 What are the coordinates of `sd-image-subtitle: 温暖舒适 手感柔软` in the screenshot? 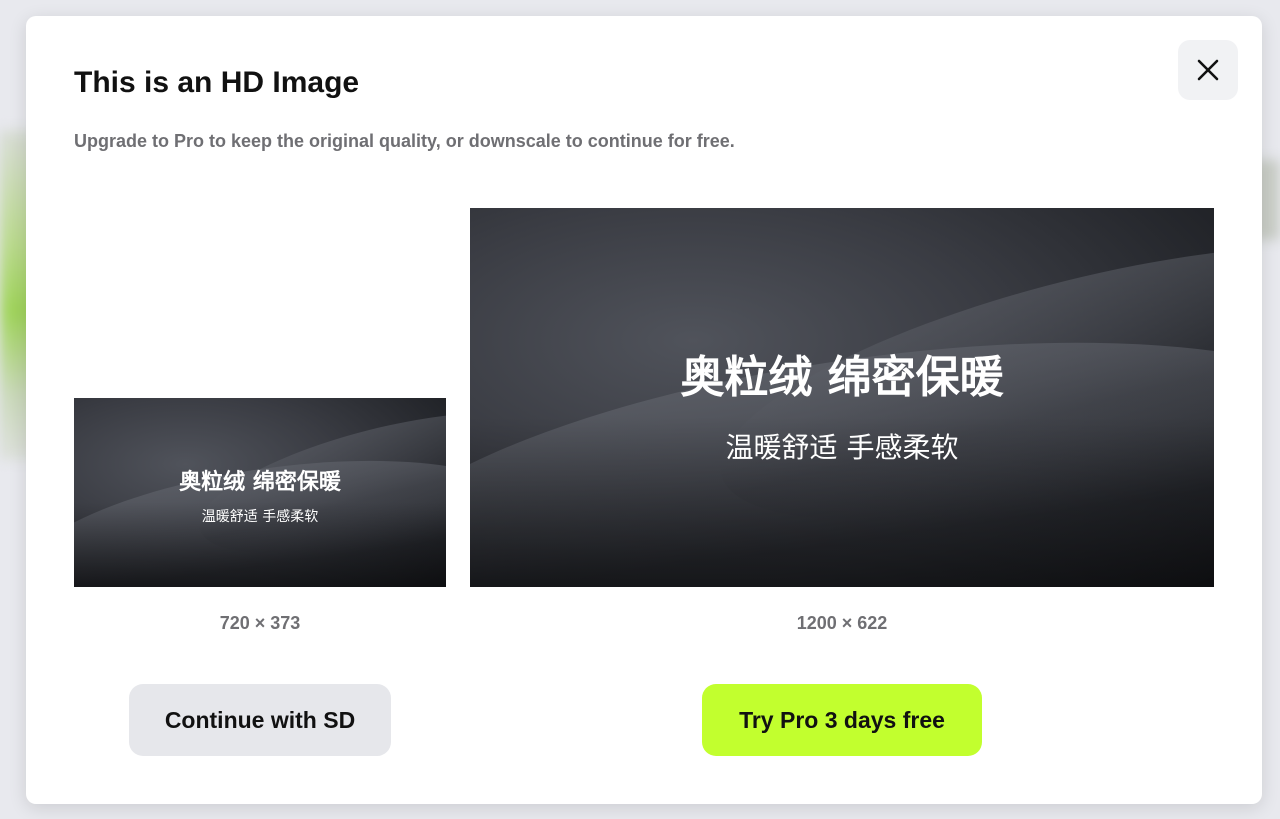 It's located at (260, 517).